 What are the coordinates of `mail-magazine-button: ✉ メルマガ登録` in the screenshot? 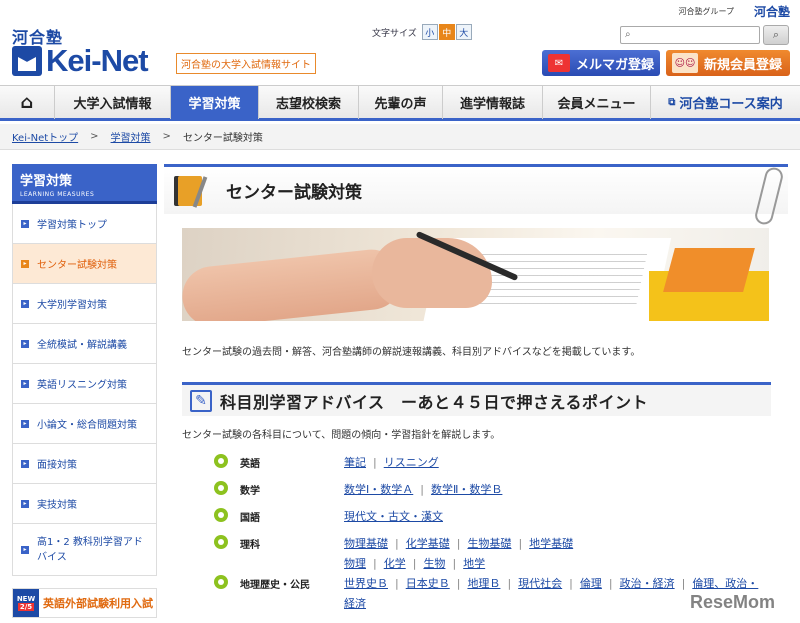 It's located at (601, 63).